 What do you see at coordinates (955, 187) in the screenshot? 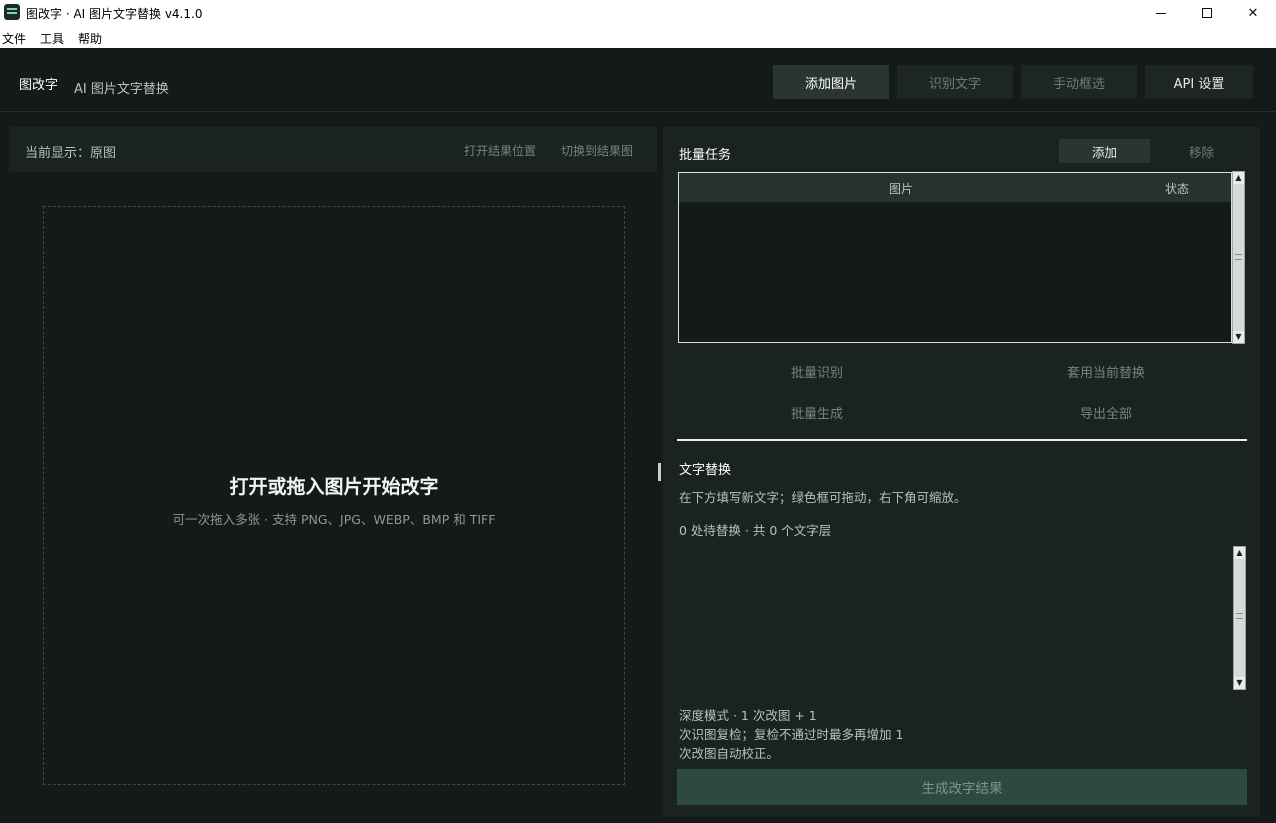
I see `table-header: 图片 状态` at bounding box center [955, 187].